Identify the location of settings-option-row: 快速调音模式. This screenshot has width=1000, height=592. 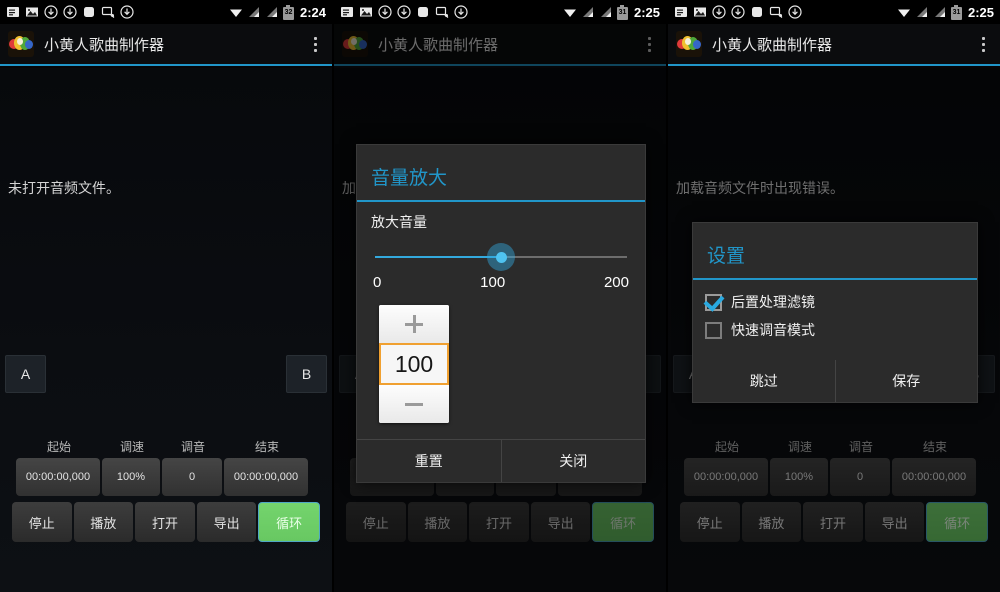
(835, 330).